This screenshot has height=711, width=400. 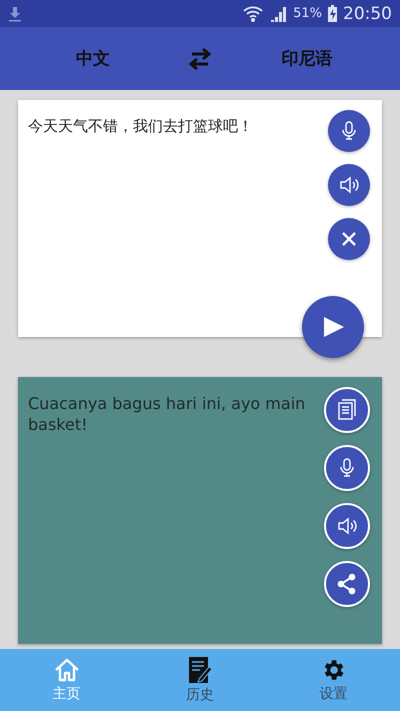 What do you see at coordinates (66, 670) in the screenshot?
I see `home-icon` at bounding box center [66, 670].